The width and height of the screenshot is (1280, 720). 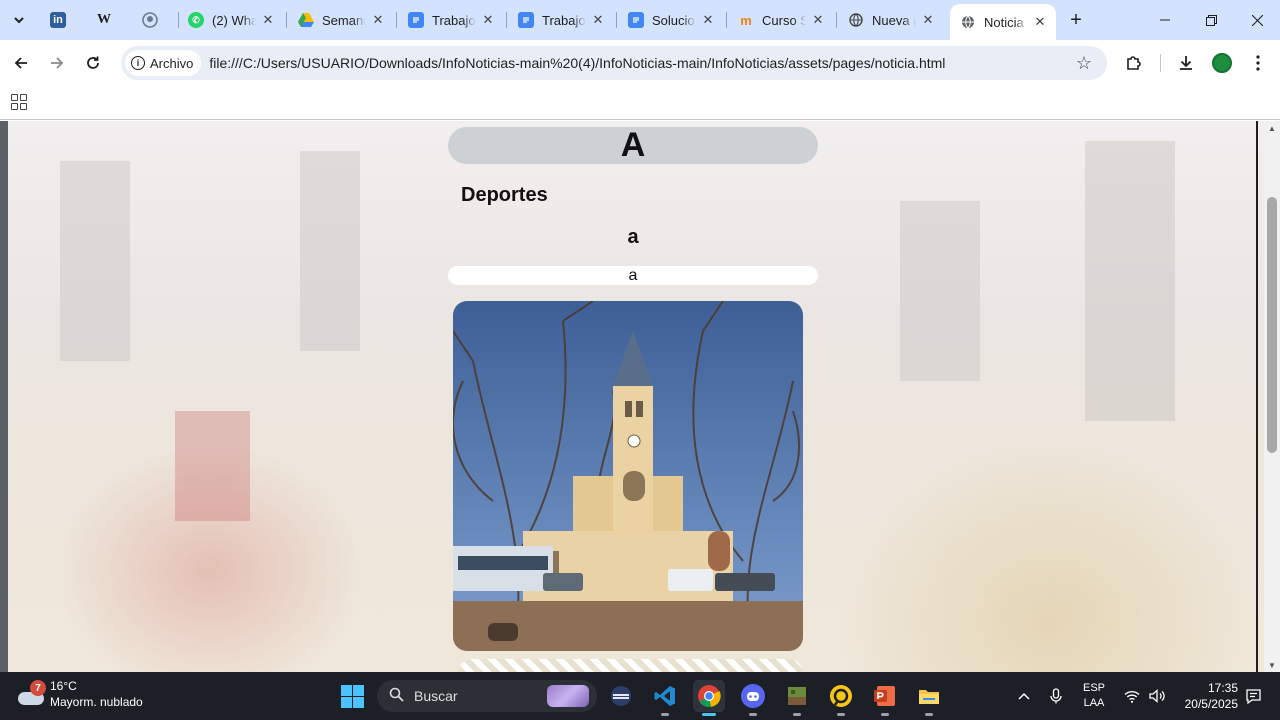 What do you see at coordinates (172, 63) in the screenshot?
I see `site-info-label: Archivo` at bounding box center [172, 63].